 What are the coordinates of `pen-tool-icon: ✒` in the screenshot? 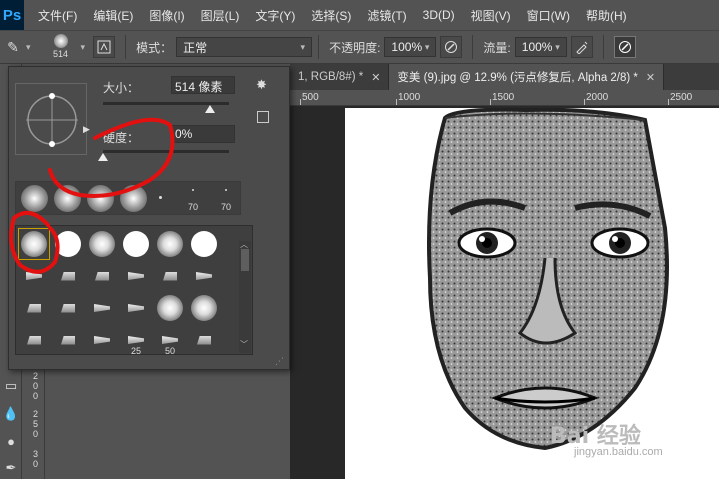 It's located at (11, 469).